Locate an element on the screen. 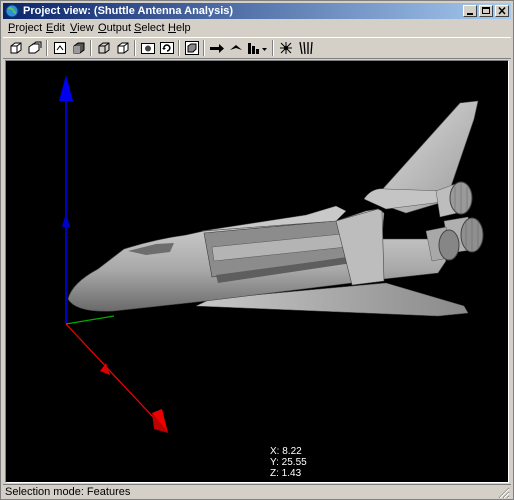 The width and height of the screenshot is (514, 500). resize-grip-icon is located at coordinates (504, 493).